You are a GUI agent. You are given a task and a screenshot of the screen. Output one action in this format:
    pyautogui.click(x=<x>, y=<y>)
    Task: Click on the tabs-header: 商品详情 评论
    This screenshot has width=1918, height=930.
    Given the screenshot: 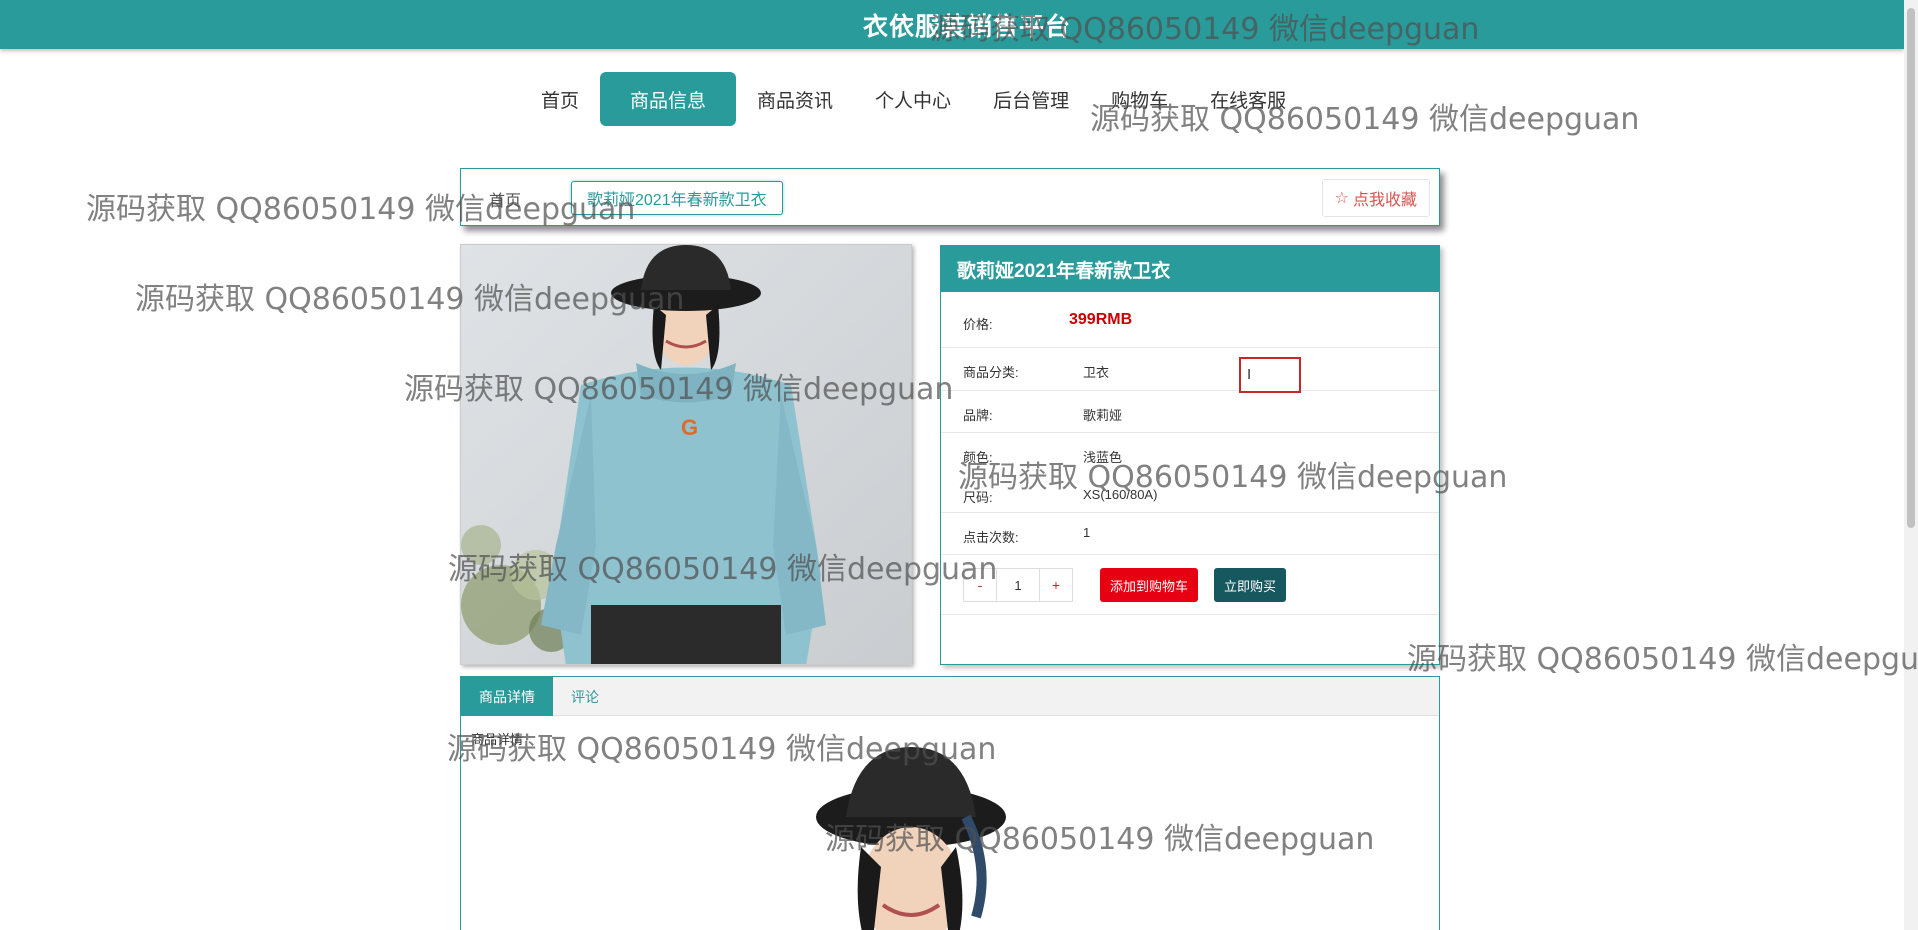 What is the action you would take?
    pyautogui.click(x=950, y=696)
    